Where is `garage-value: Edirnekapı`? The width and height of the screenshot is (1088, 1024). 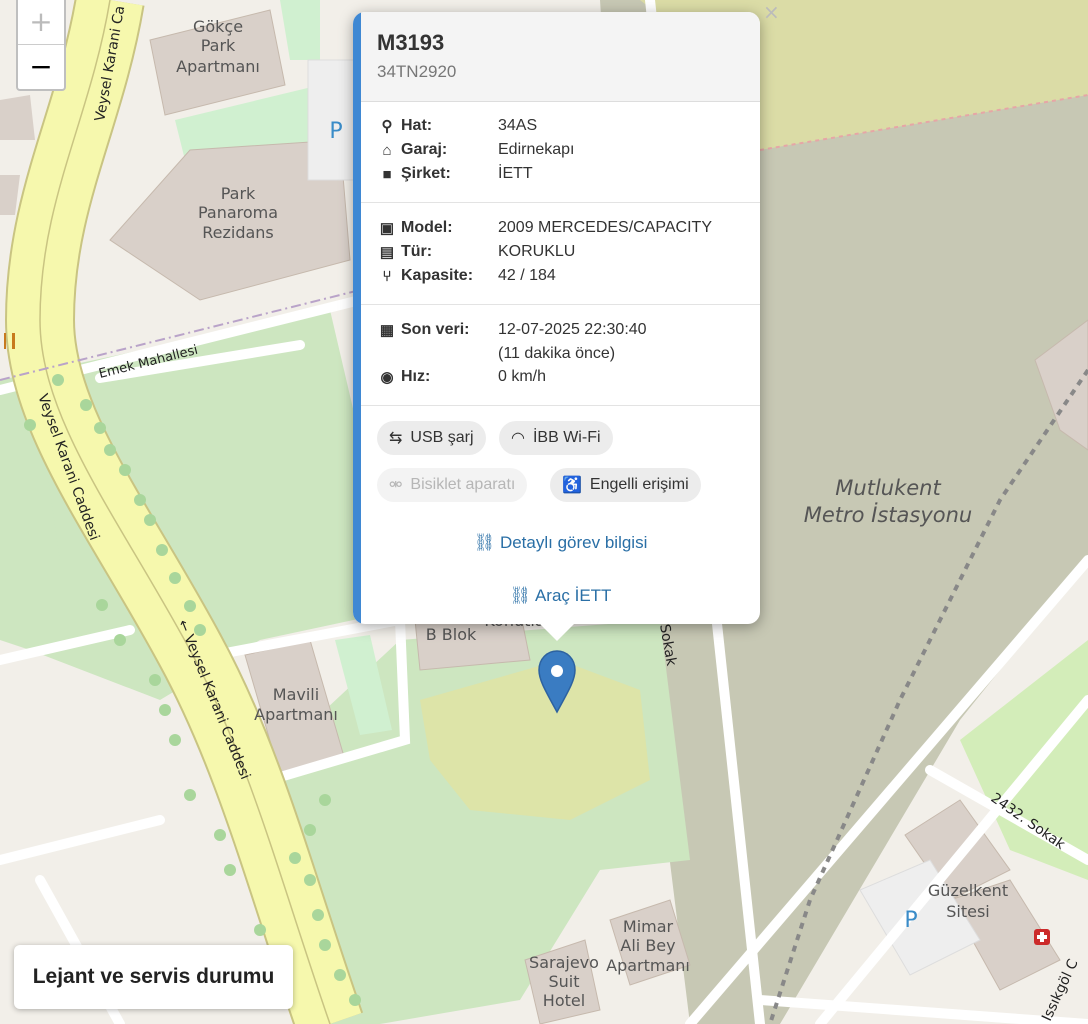
garage-value: Edirnekapı is located at coordinates (536, 149).